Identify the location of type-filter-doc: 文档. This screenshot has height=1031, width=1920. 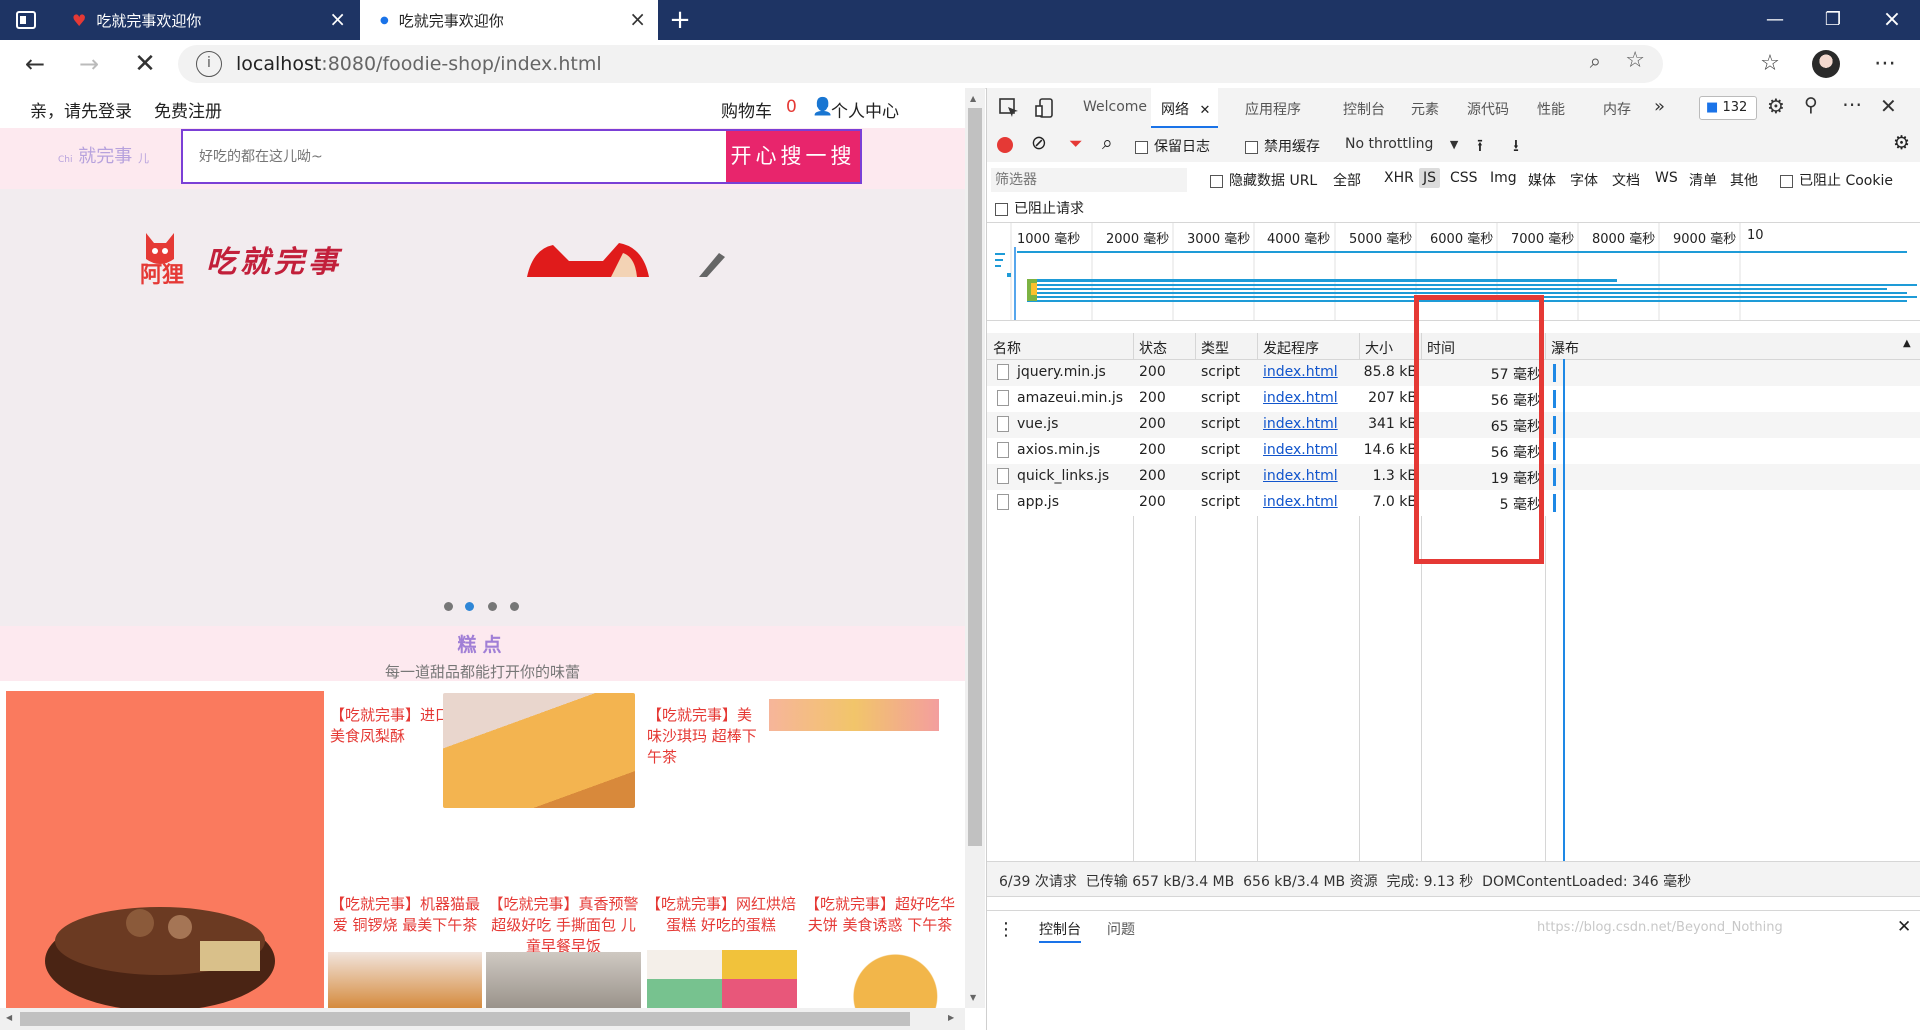
(1626, 180).